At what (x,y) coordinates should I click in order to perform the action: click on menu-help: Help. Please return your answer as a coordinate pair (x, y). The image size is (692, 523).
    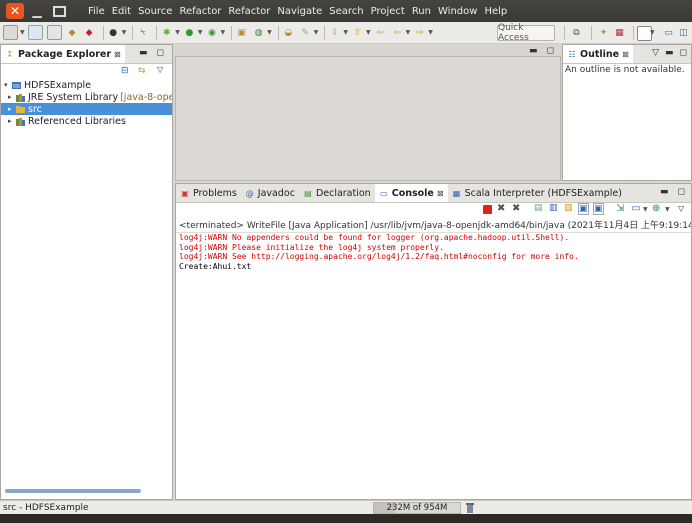
    Looking at the image, I should click on (495, 11).